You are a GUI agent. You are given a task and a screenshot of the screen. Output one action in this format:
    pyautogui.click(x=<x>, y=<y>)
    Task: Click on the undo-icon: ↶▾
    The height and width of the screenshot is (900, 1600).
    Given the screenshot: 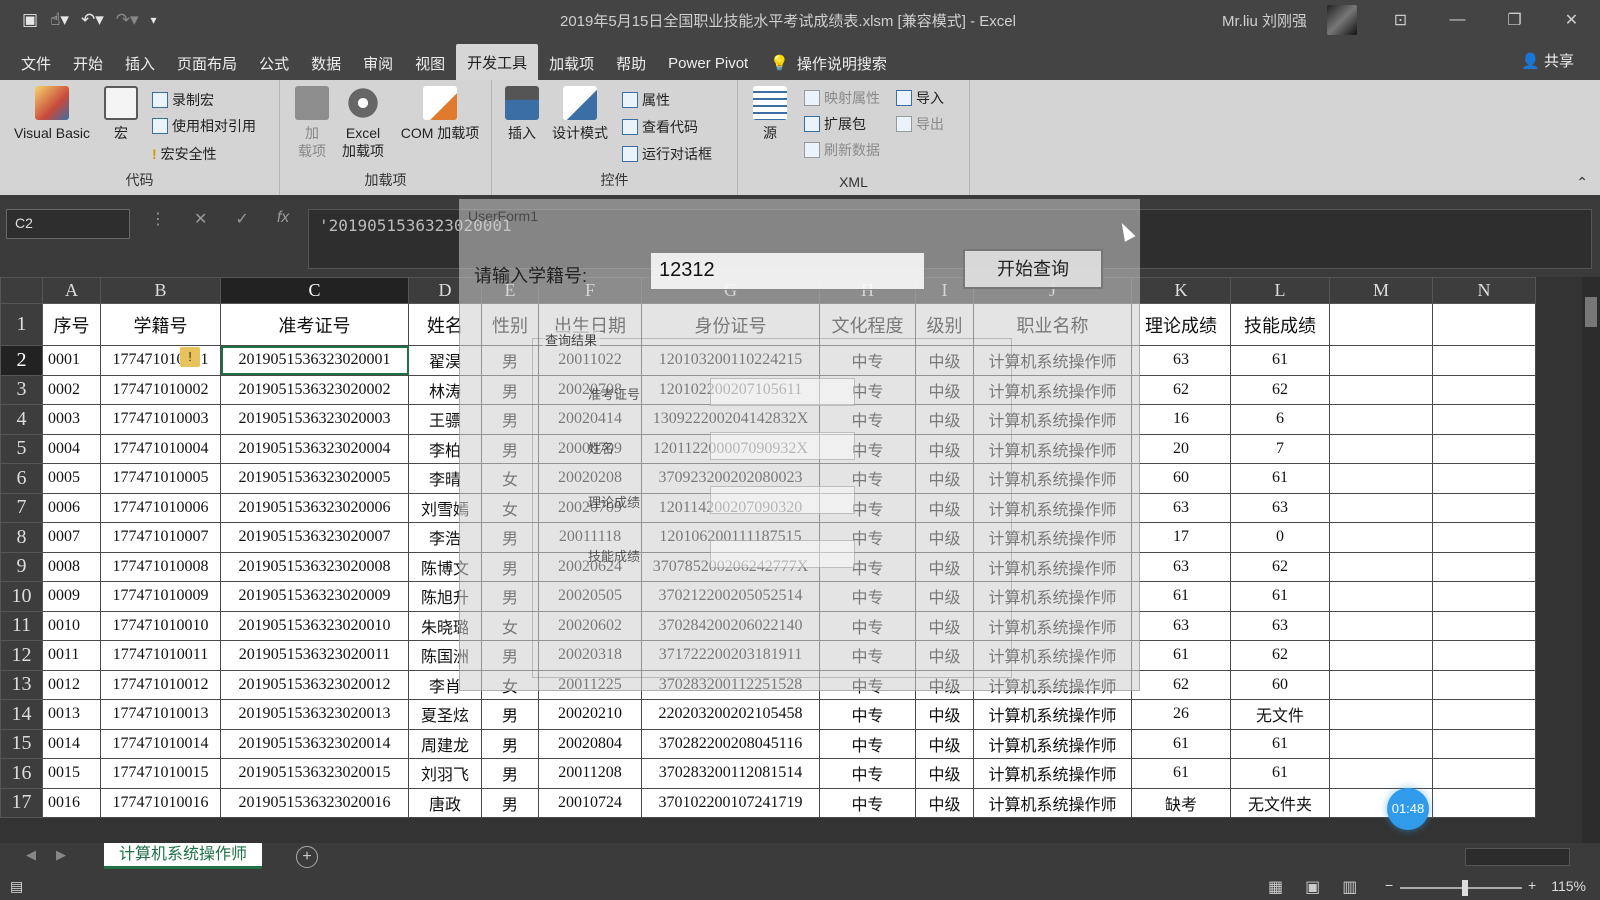 What is the action you would take?
    pyautogui.click(x=92, y=20)
    